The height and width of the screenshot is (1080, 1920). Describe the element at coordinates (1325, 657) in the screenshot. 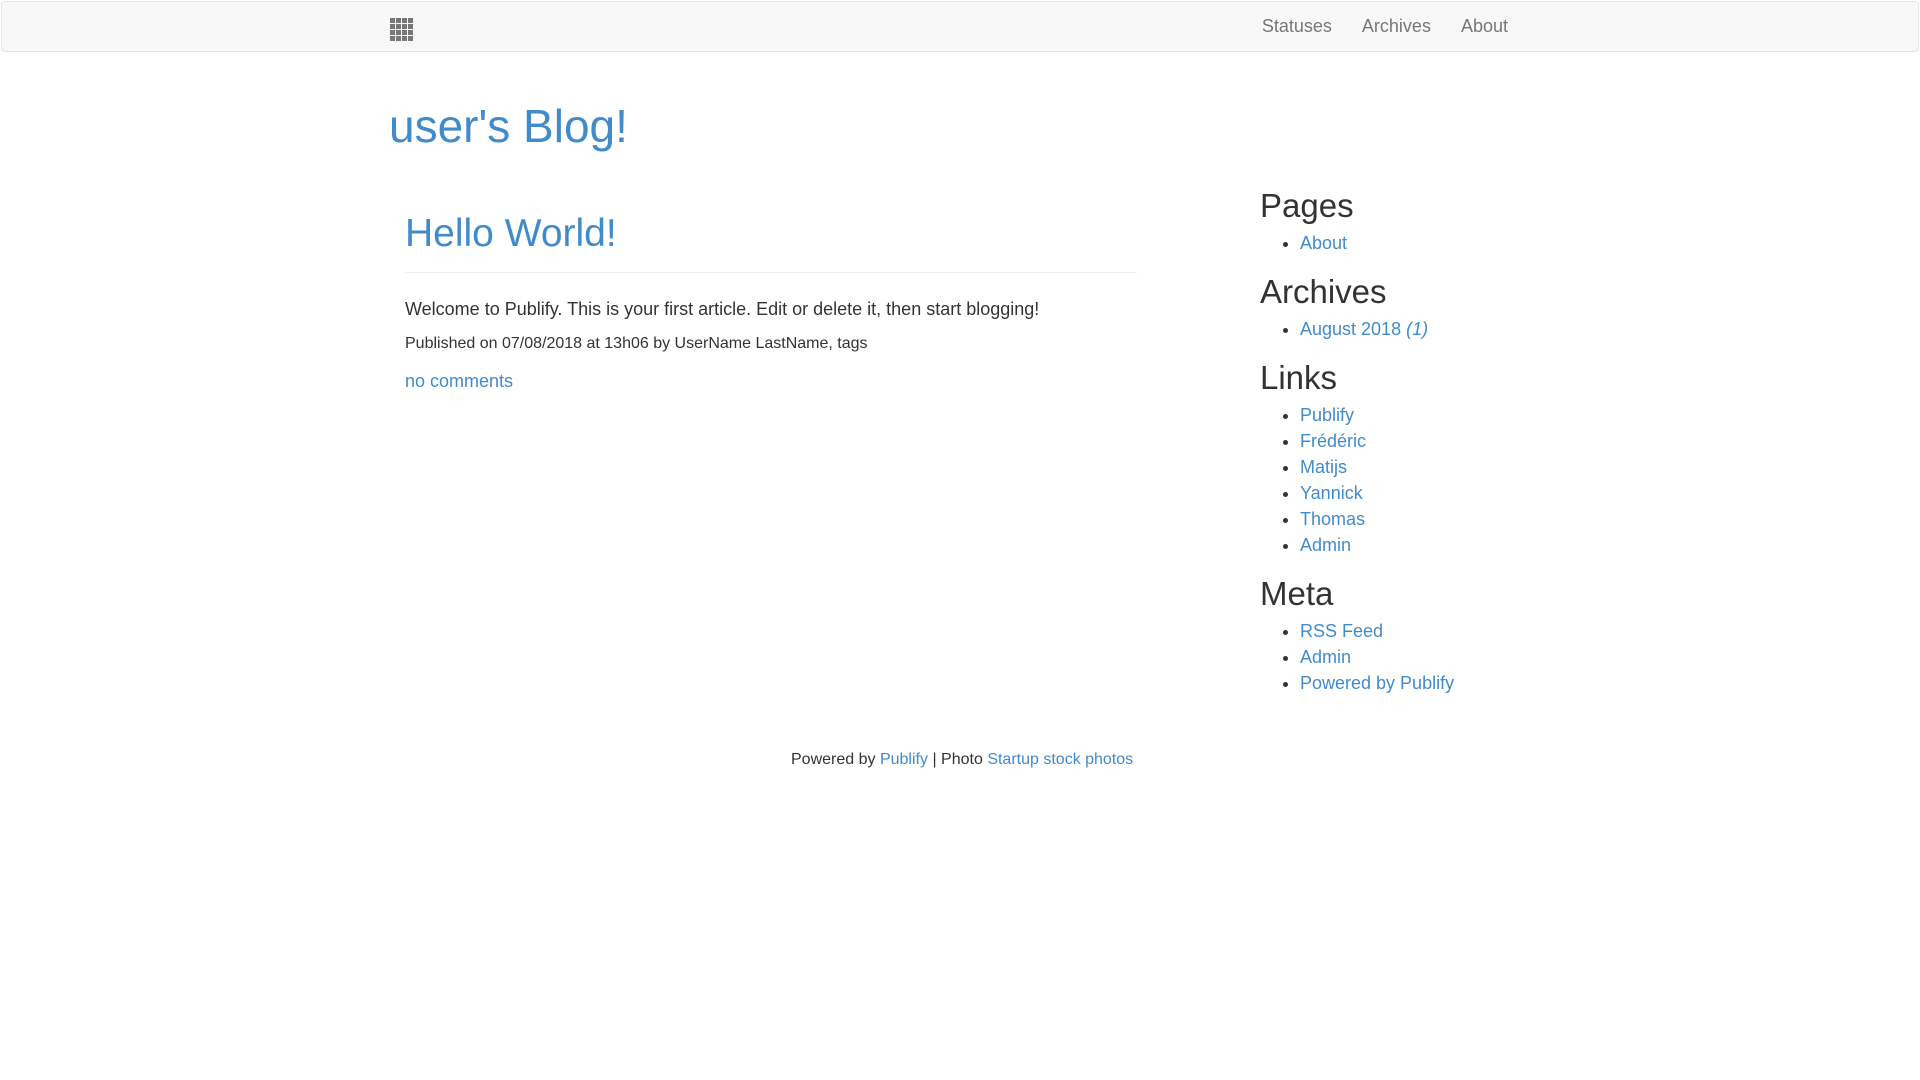

I see `sidebar-meta-admin-link: Admin` at that location.